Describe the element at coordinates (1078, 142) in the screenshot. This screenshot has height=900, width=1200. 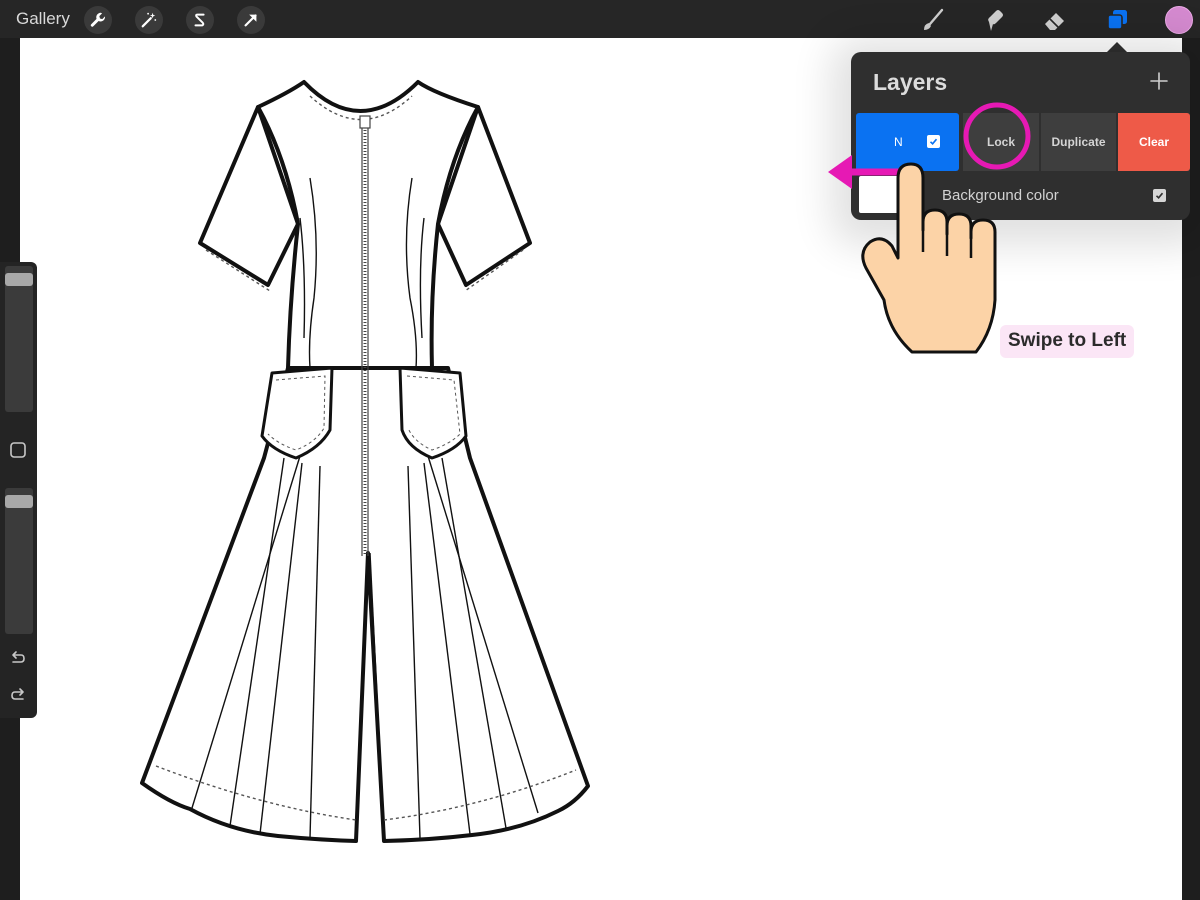
I see `duplicate-button: Duplicate` at that location.